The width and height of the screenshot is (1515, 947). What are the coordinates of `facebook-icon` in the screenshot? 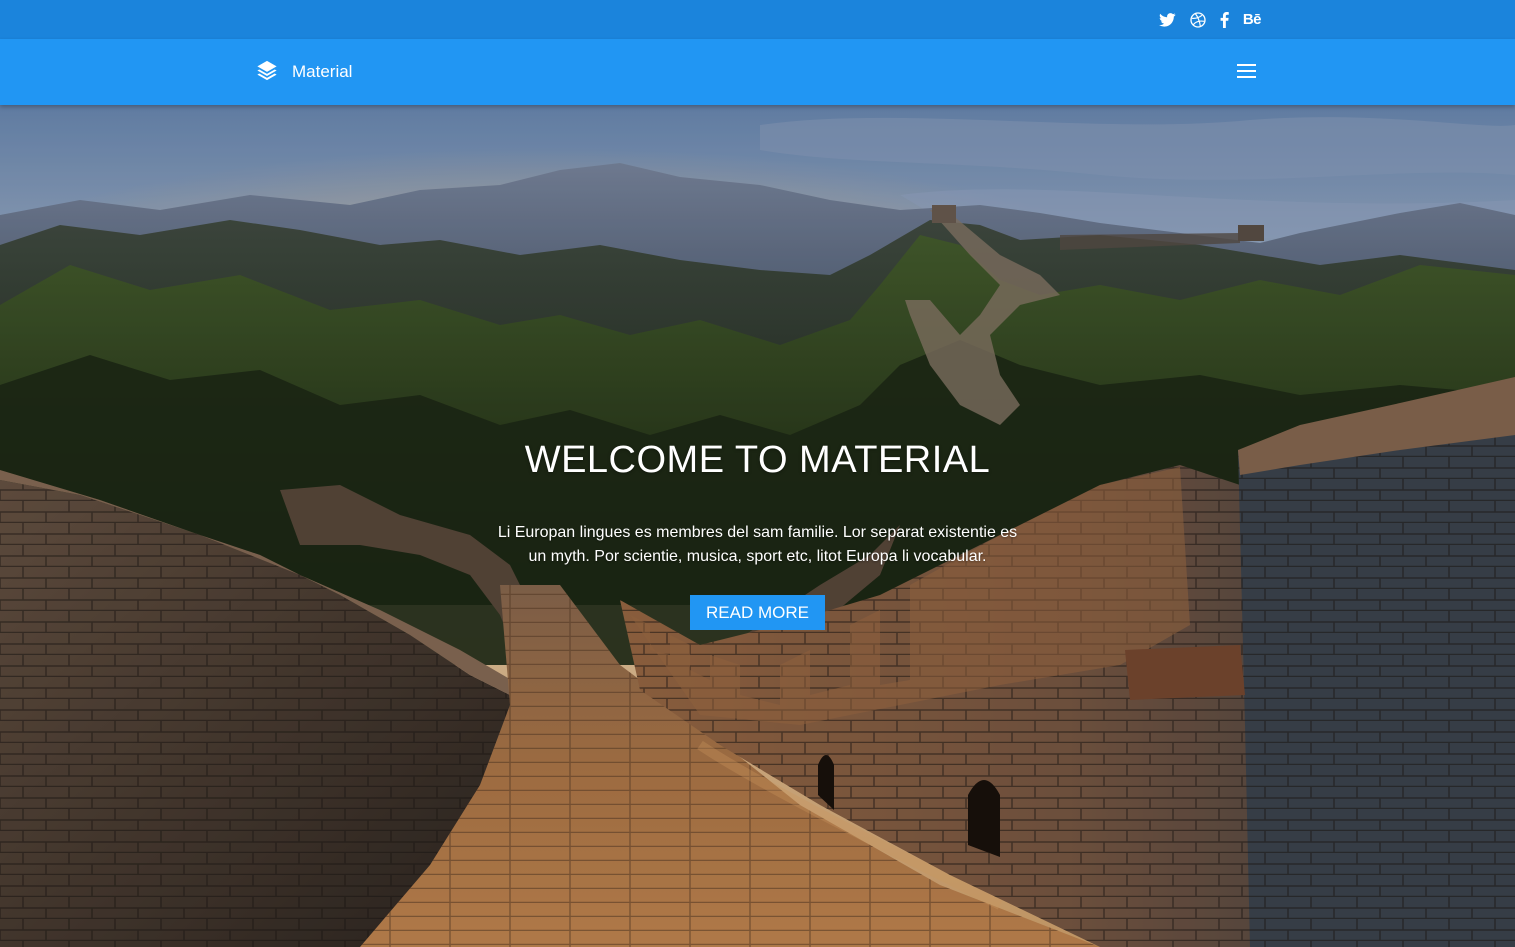 It's located at (1224, 20).